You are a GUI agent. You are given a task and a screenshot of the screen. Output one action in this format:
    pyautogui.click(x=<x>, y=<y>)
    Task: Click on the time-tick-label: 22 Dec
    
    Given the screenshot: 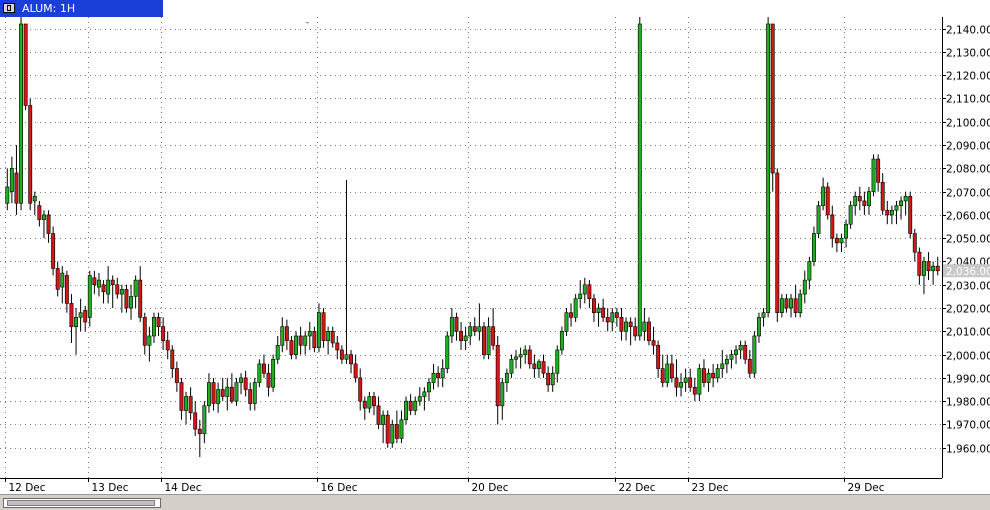 What is the action you would take?
    pyautogui.click(x=637, y=488)
    